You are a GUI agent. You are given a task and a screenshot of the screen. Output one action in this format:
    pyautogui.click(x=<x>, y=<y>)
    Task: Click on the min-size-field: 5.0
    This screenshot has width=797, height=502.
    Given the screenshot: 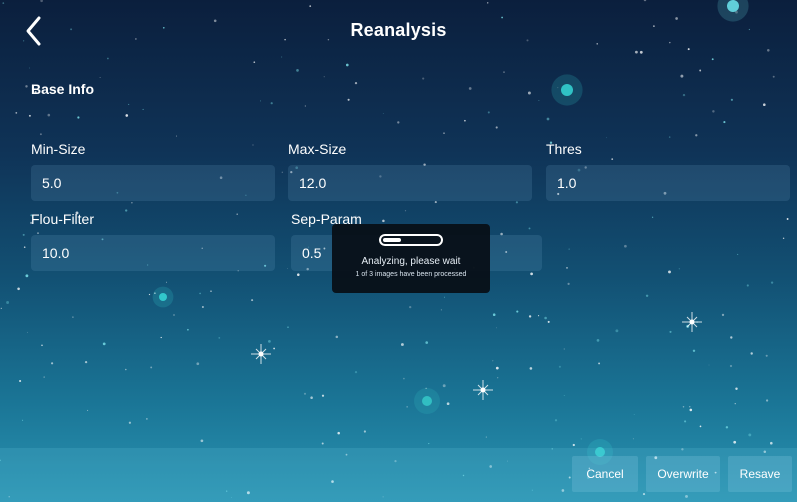 What is the action you would take?
    pyautogui.click(x=153, y=183)
    